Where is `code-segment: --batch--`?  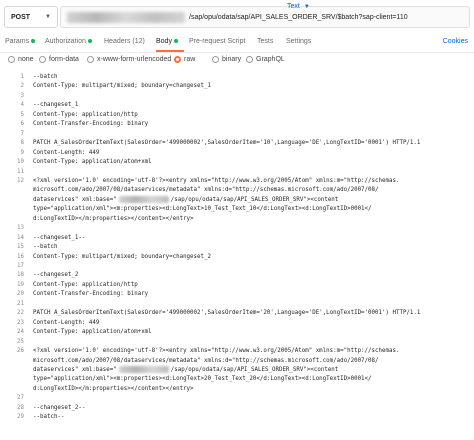 code-segment: --batch-- is located at coordinates (49, 417).